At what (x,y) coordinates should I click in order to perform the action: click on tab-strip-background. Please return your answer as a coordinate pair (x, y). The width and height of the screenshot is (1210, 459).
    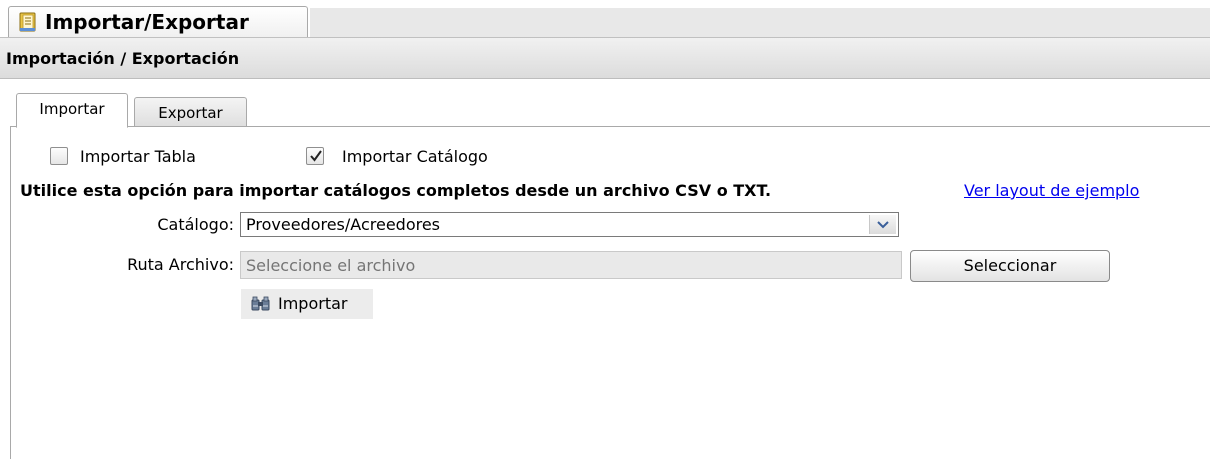
    Looking at the image, I should click on (760, 23).